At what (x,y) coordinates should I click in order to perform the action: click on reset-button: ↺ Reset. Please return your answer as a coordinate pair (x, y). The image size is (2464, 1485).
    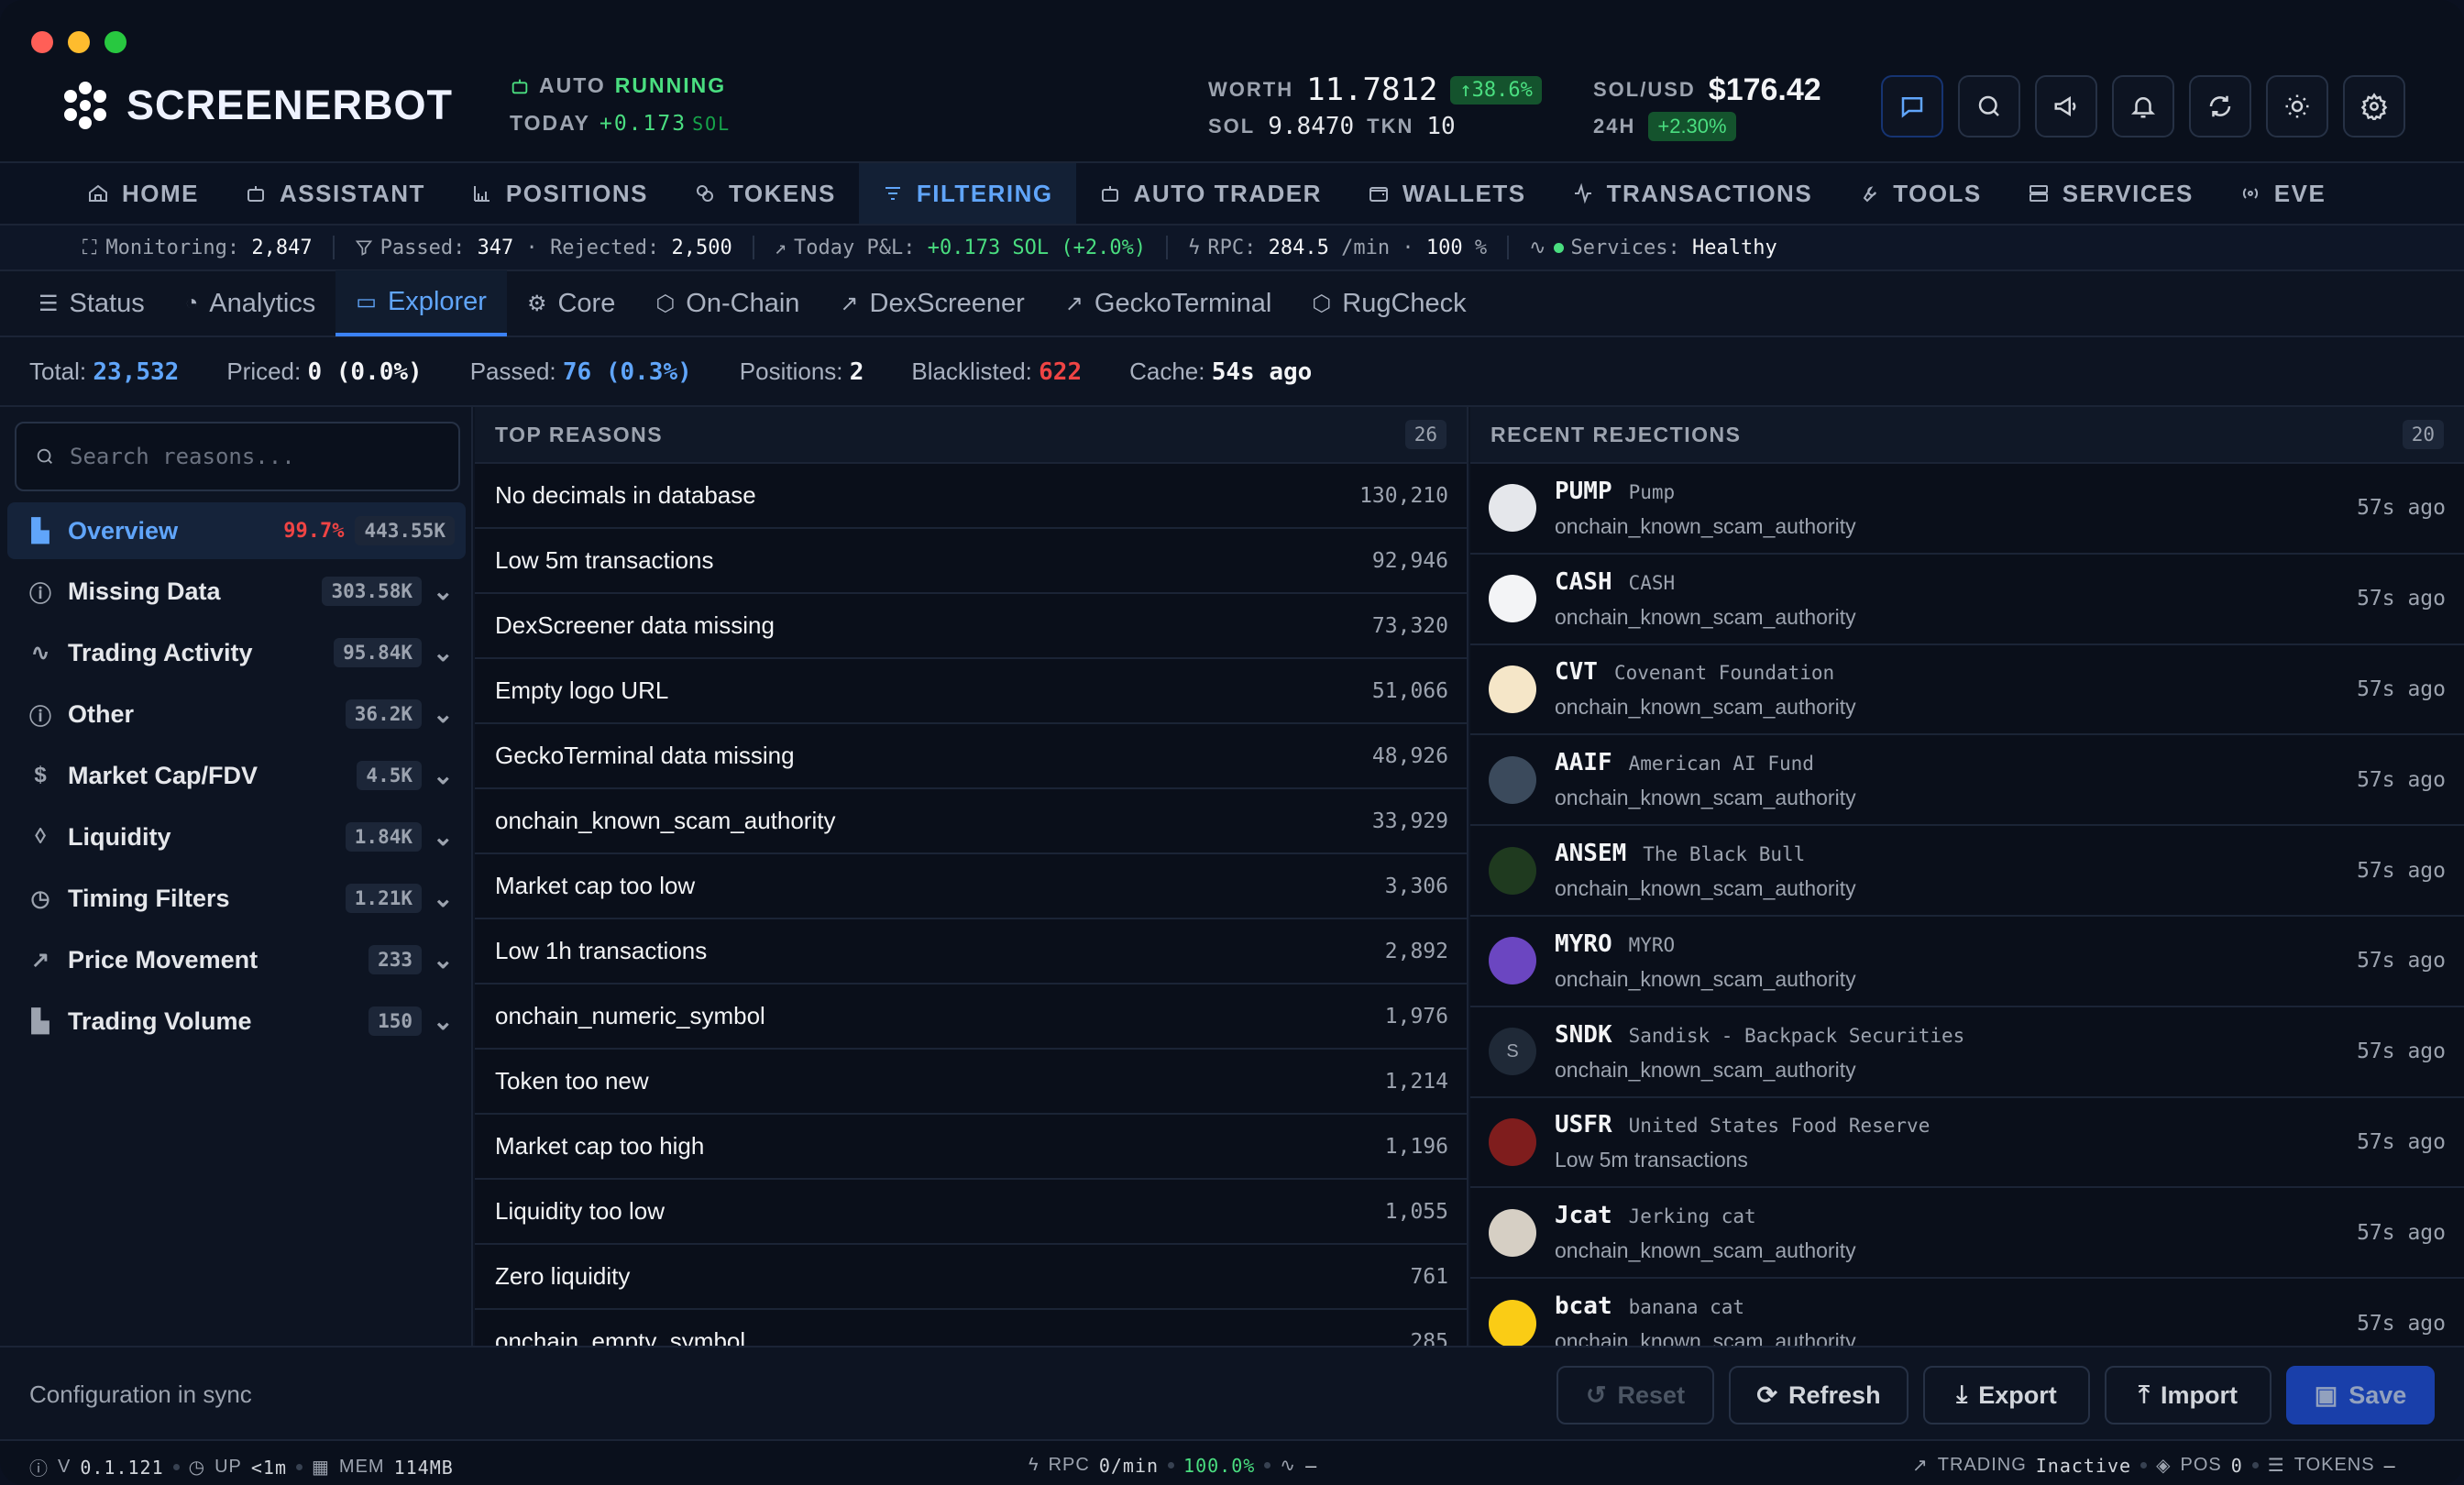
    Looking at the image, I should click on (1635, 1395).